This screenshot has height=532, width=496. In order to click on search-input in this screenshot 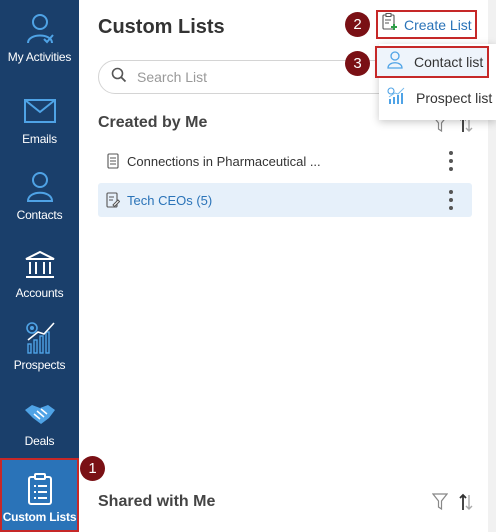, I will do `click(257, 77)`.